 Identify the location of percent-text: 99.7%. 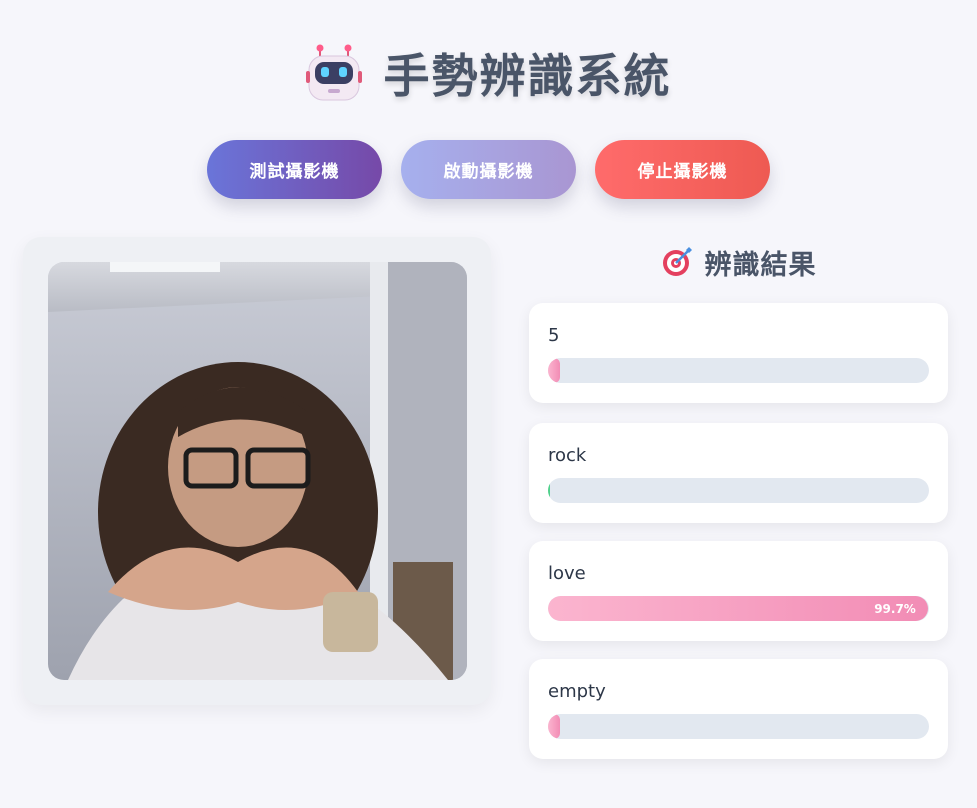
(895, 608).